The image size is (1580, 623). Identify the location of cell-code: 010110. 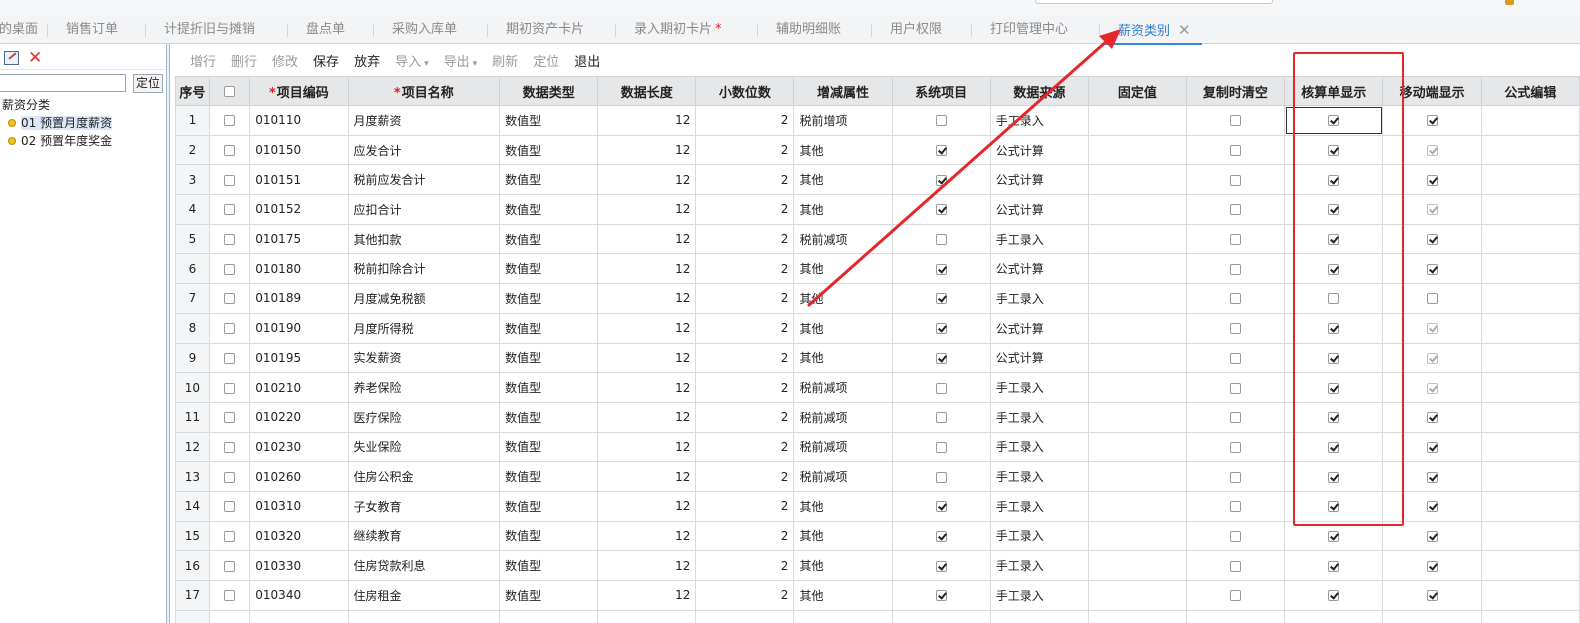
(299, 120).